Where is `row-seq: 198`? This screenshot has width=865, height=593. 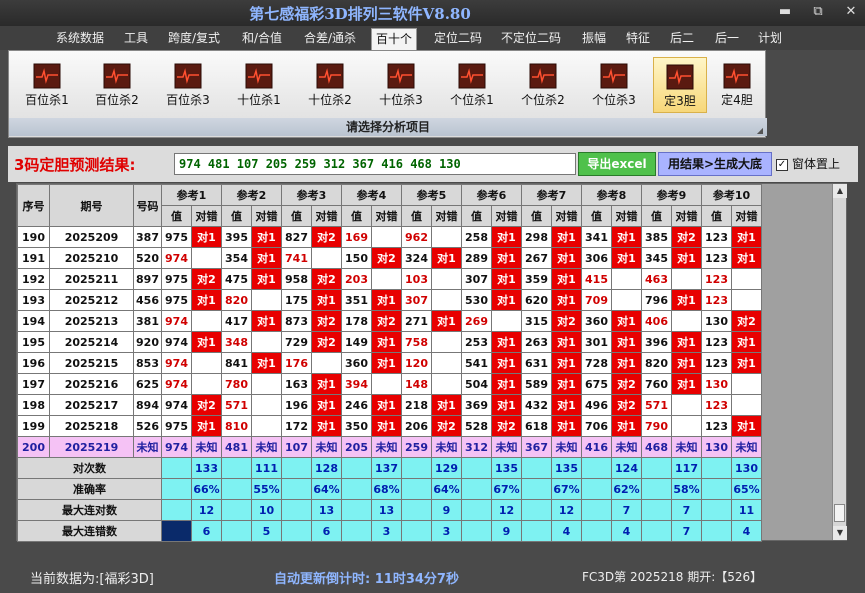
row-seq: 198 is located at coordinates (33, 405).